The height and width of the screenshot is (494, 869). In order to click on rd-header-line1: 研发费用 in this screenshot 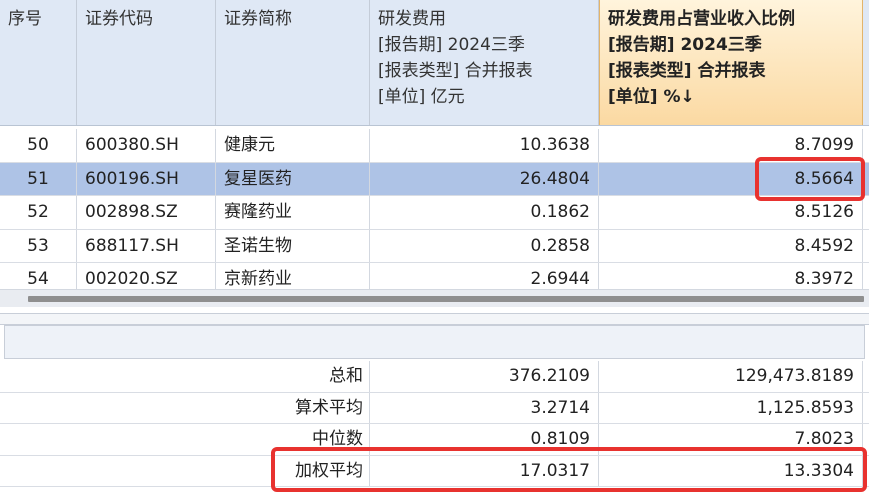, I will do `click(412, 19)`.